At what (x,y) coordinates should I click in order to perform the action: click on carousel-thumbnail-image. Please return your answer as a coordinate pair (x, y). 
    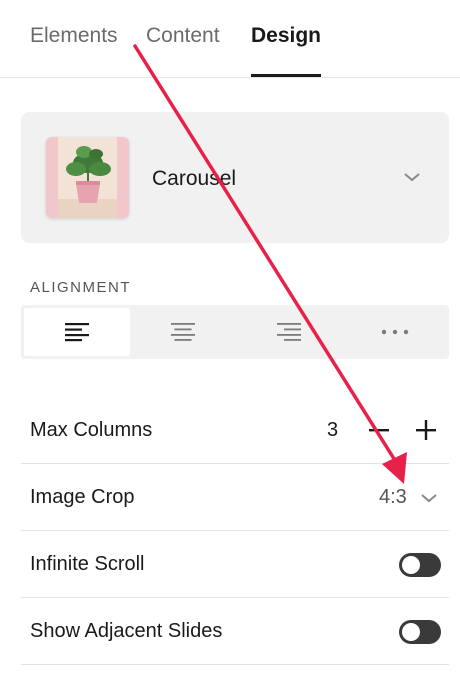
    Looking at the image, I should click on (87, 177).